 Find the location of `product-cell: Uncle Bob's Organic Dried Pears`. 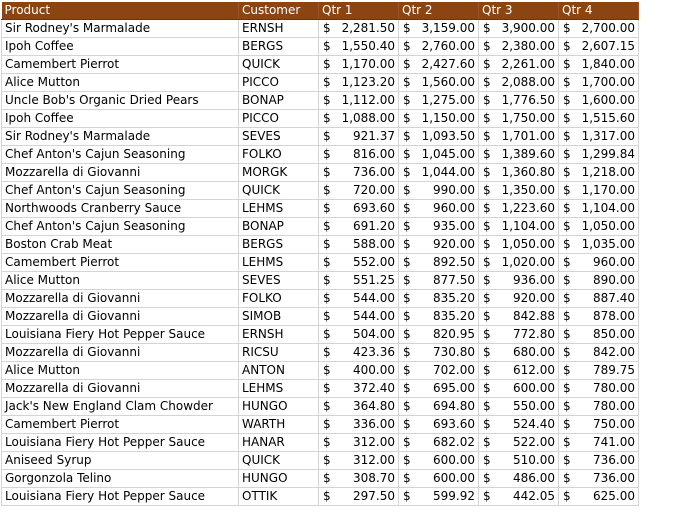

product-cell: Uncle Bob's Organic Dried Pears is located at coordinates (120, 100).